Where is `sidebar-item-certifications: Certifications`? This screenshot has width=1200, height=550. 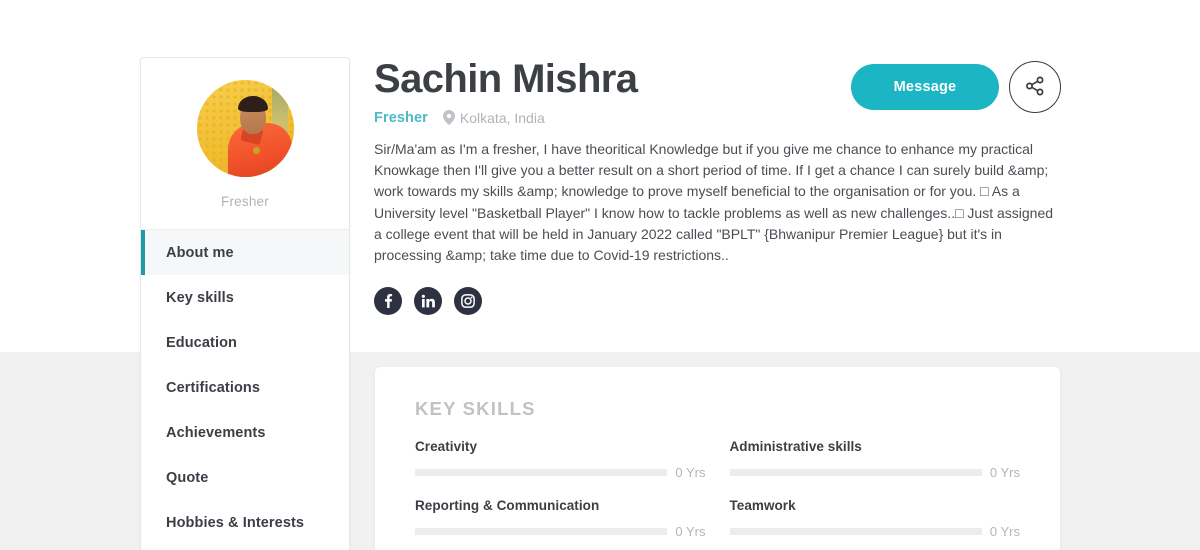
sidebar-item-certifications: Certifications is located at coordinates (245, 387).